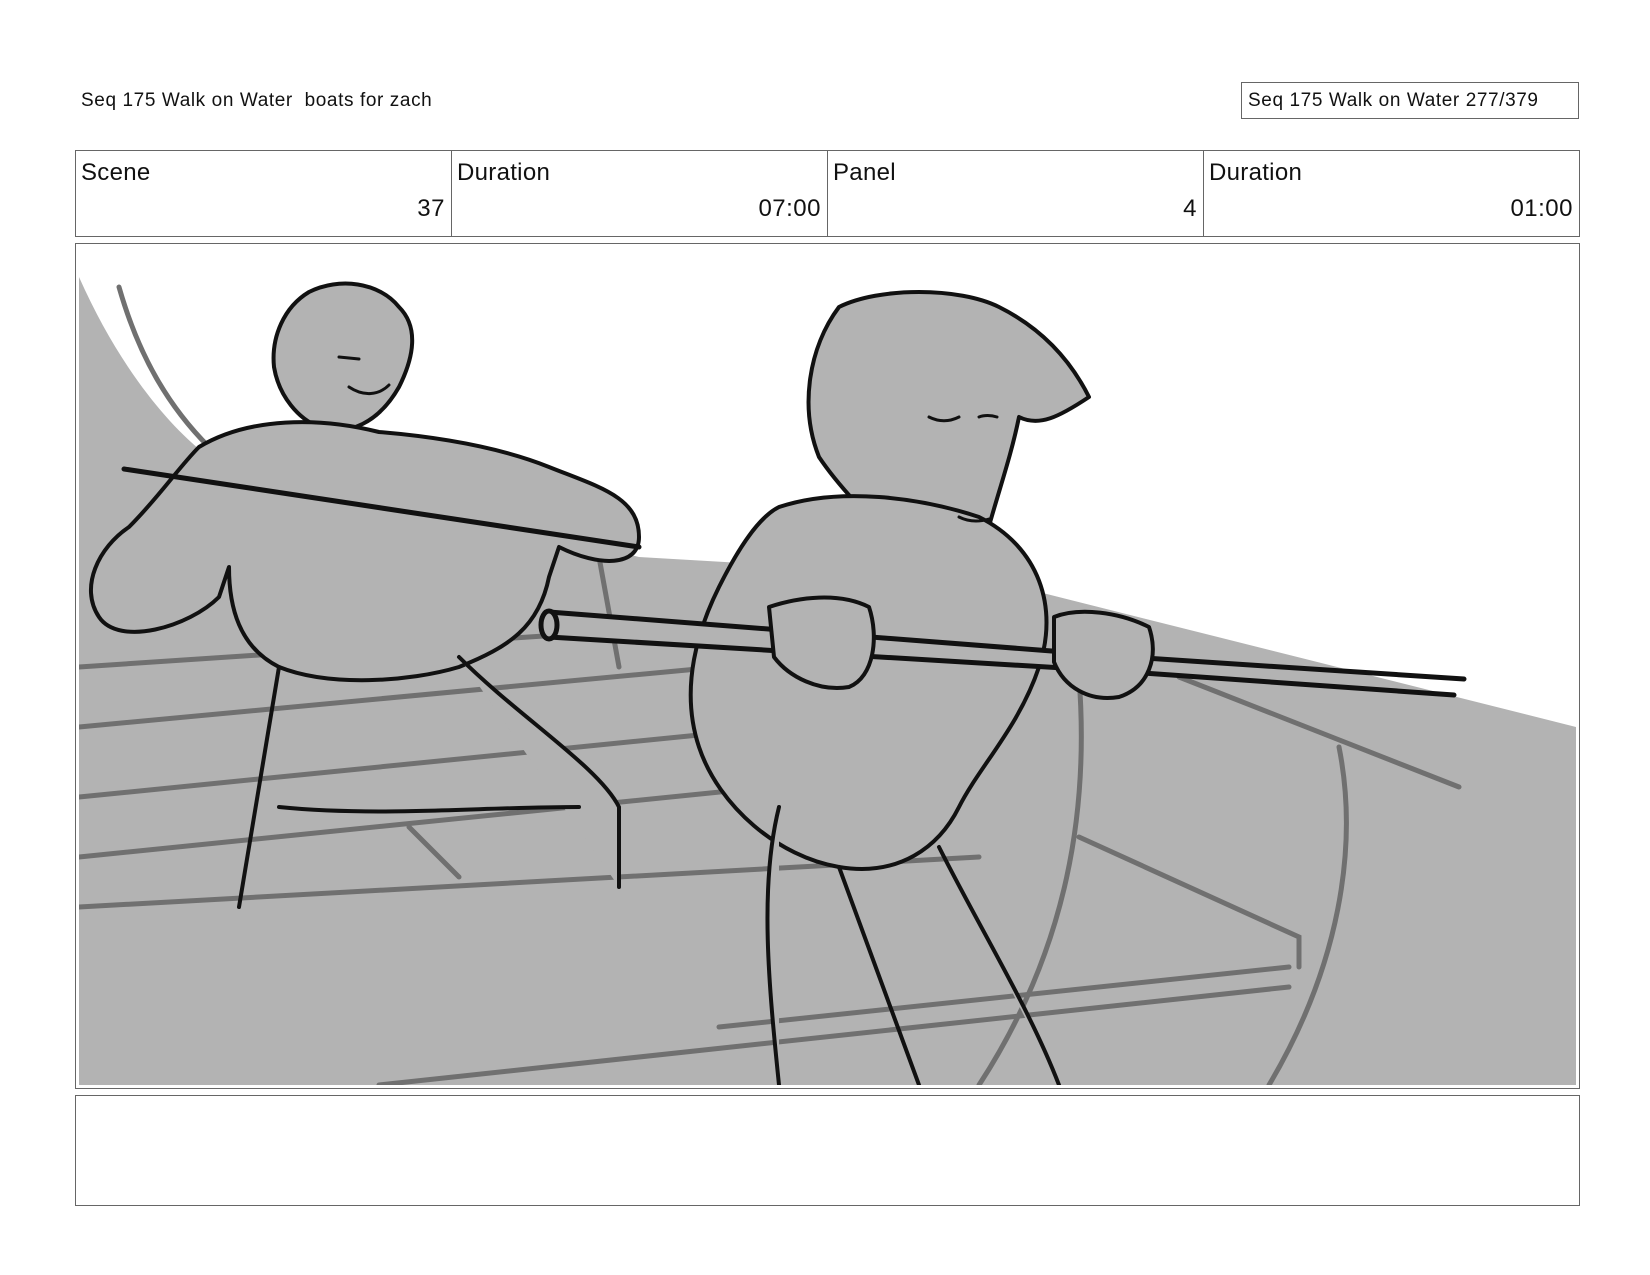 The image size is (1650, 1275). What do you see at coordinates (789, 208) in the screenshot?
I see `scene-duration-value: 07:00` at bounding box center [789, 208].